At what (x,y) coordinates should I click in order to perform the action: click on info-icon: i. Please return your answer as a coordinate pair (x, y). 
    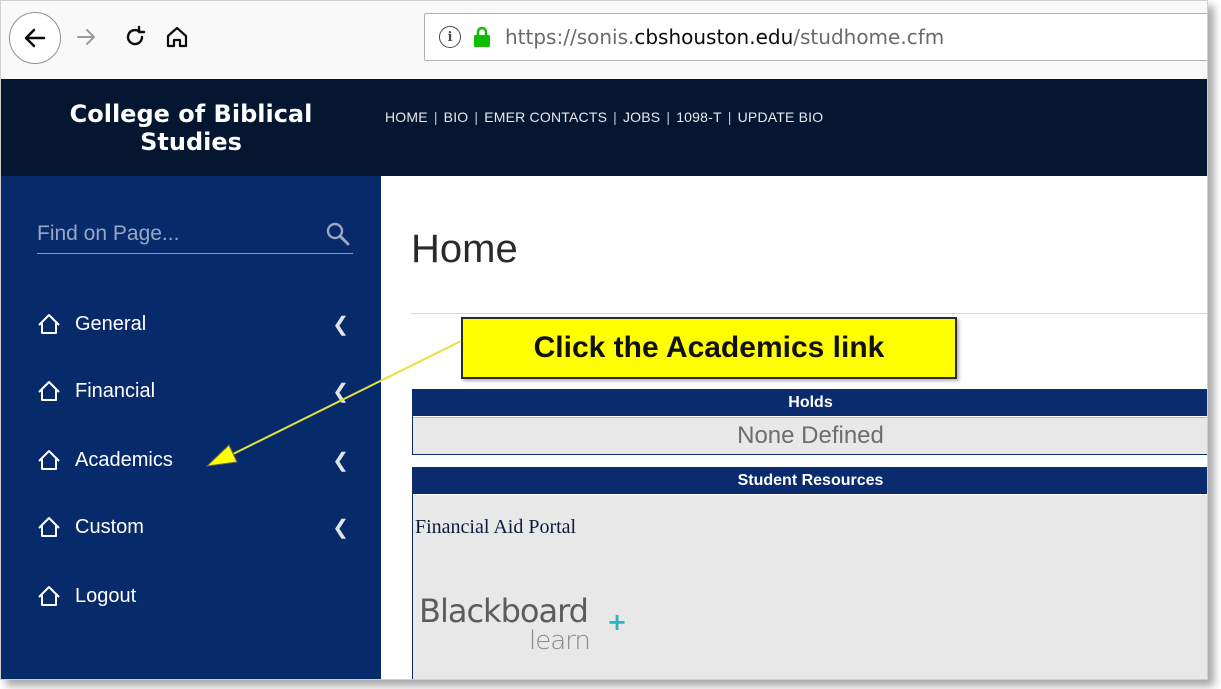
    Looking at the image, I should click on (450, 37).